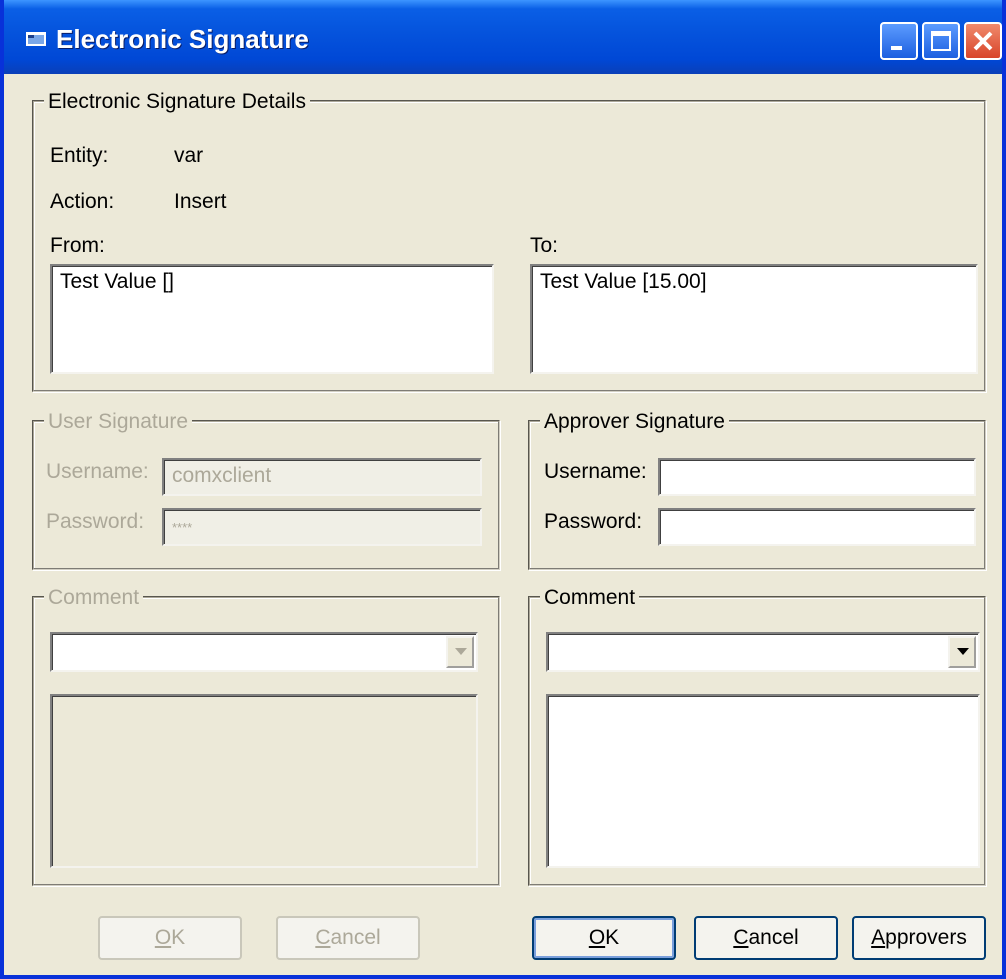 The image size is (1006, 979). I want to click on approver-comment-select, so click(763, 652).